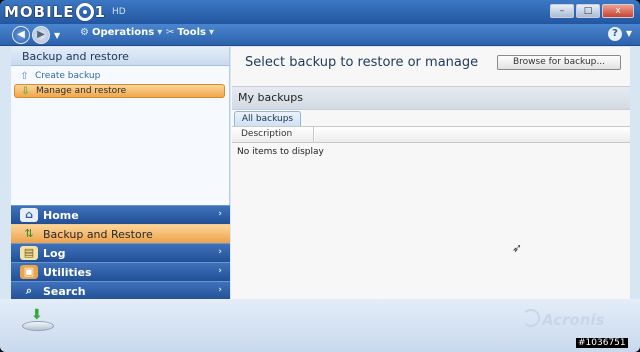  Describe the element at coordinates (618, 11) in the screenshot. I see `close-button: x` at that location.